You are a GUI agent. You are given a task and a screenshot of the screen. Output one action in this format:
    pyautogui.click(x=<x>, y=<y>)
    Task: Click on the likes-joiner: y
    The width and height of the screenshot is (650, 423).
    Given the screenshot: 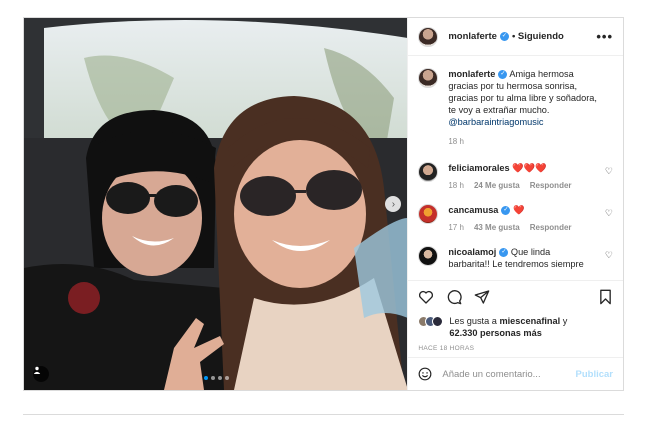 What is the action you would take?
    pyautogui.click(x=565, y=321)
    